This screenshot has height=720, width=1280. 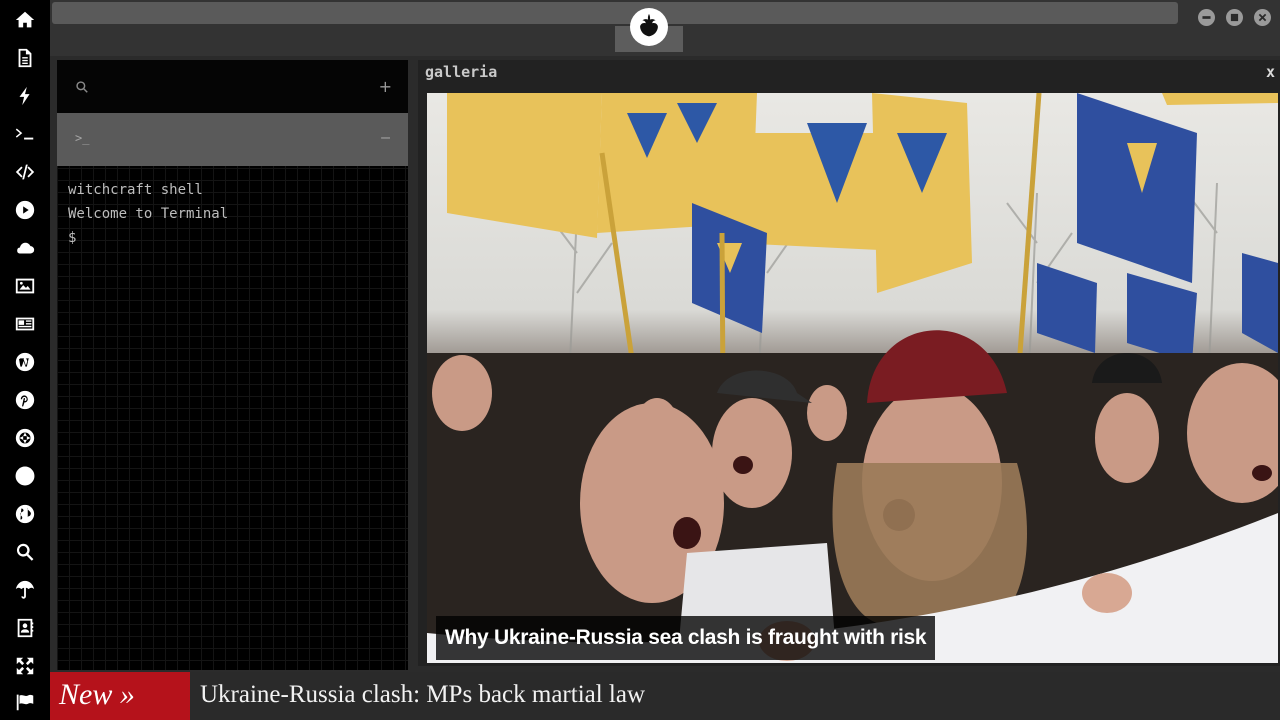 What do you see at coordinates (25, 438) in the screenshot?
I see `aperture-icon` at bounding box center [25, 438].